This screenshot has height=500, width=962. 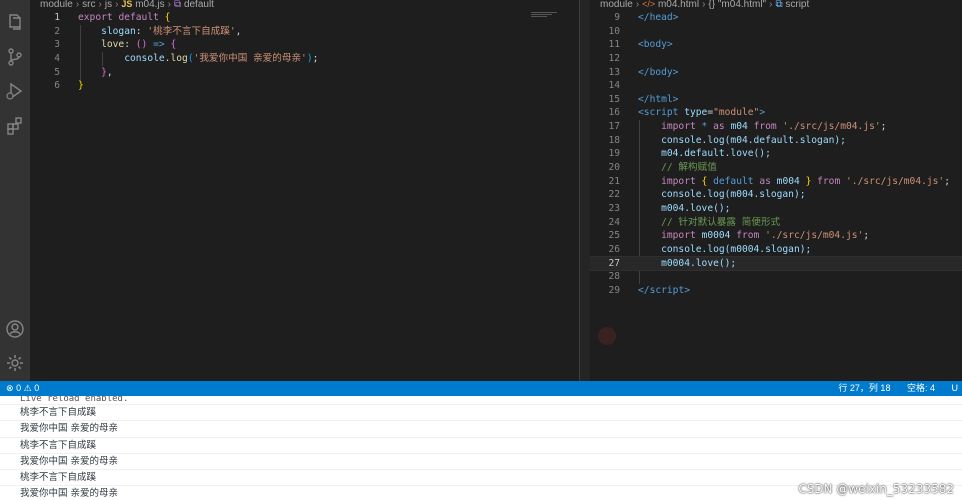 I want to click on encoding: U, so click(x=955, y=388).